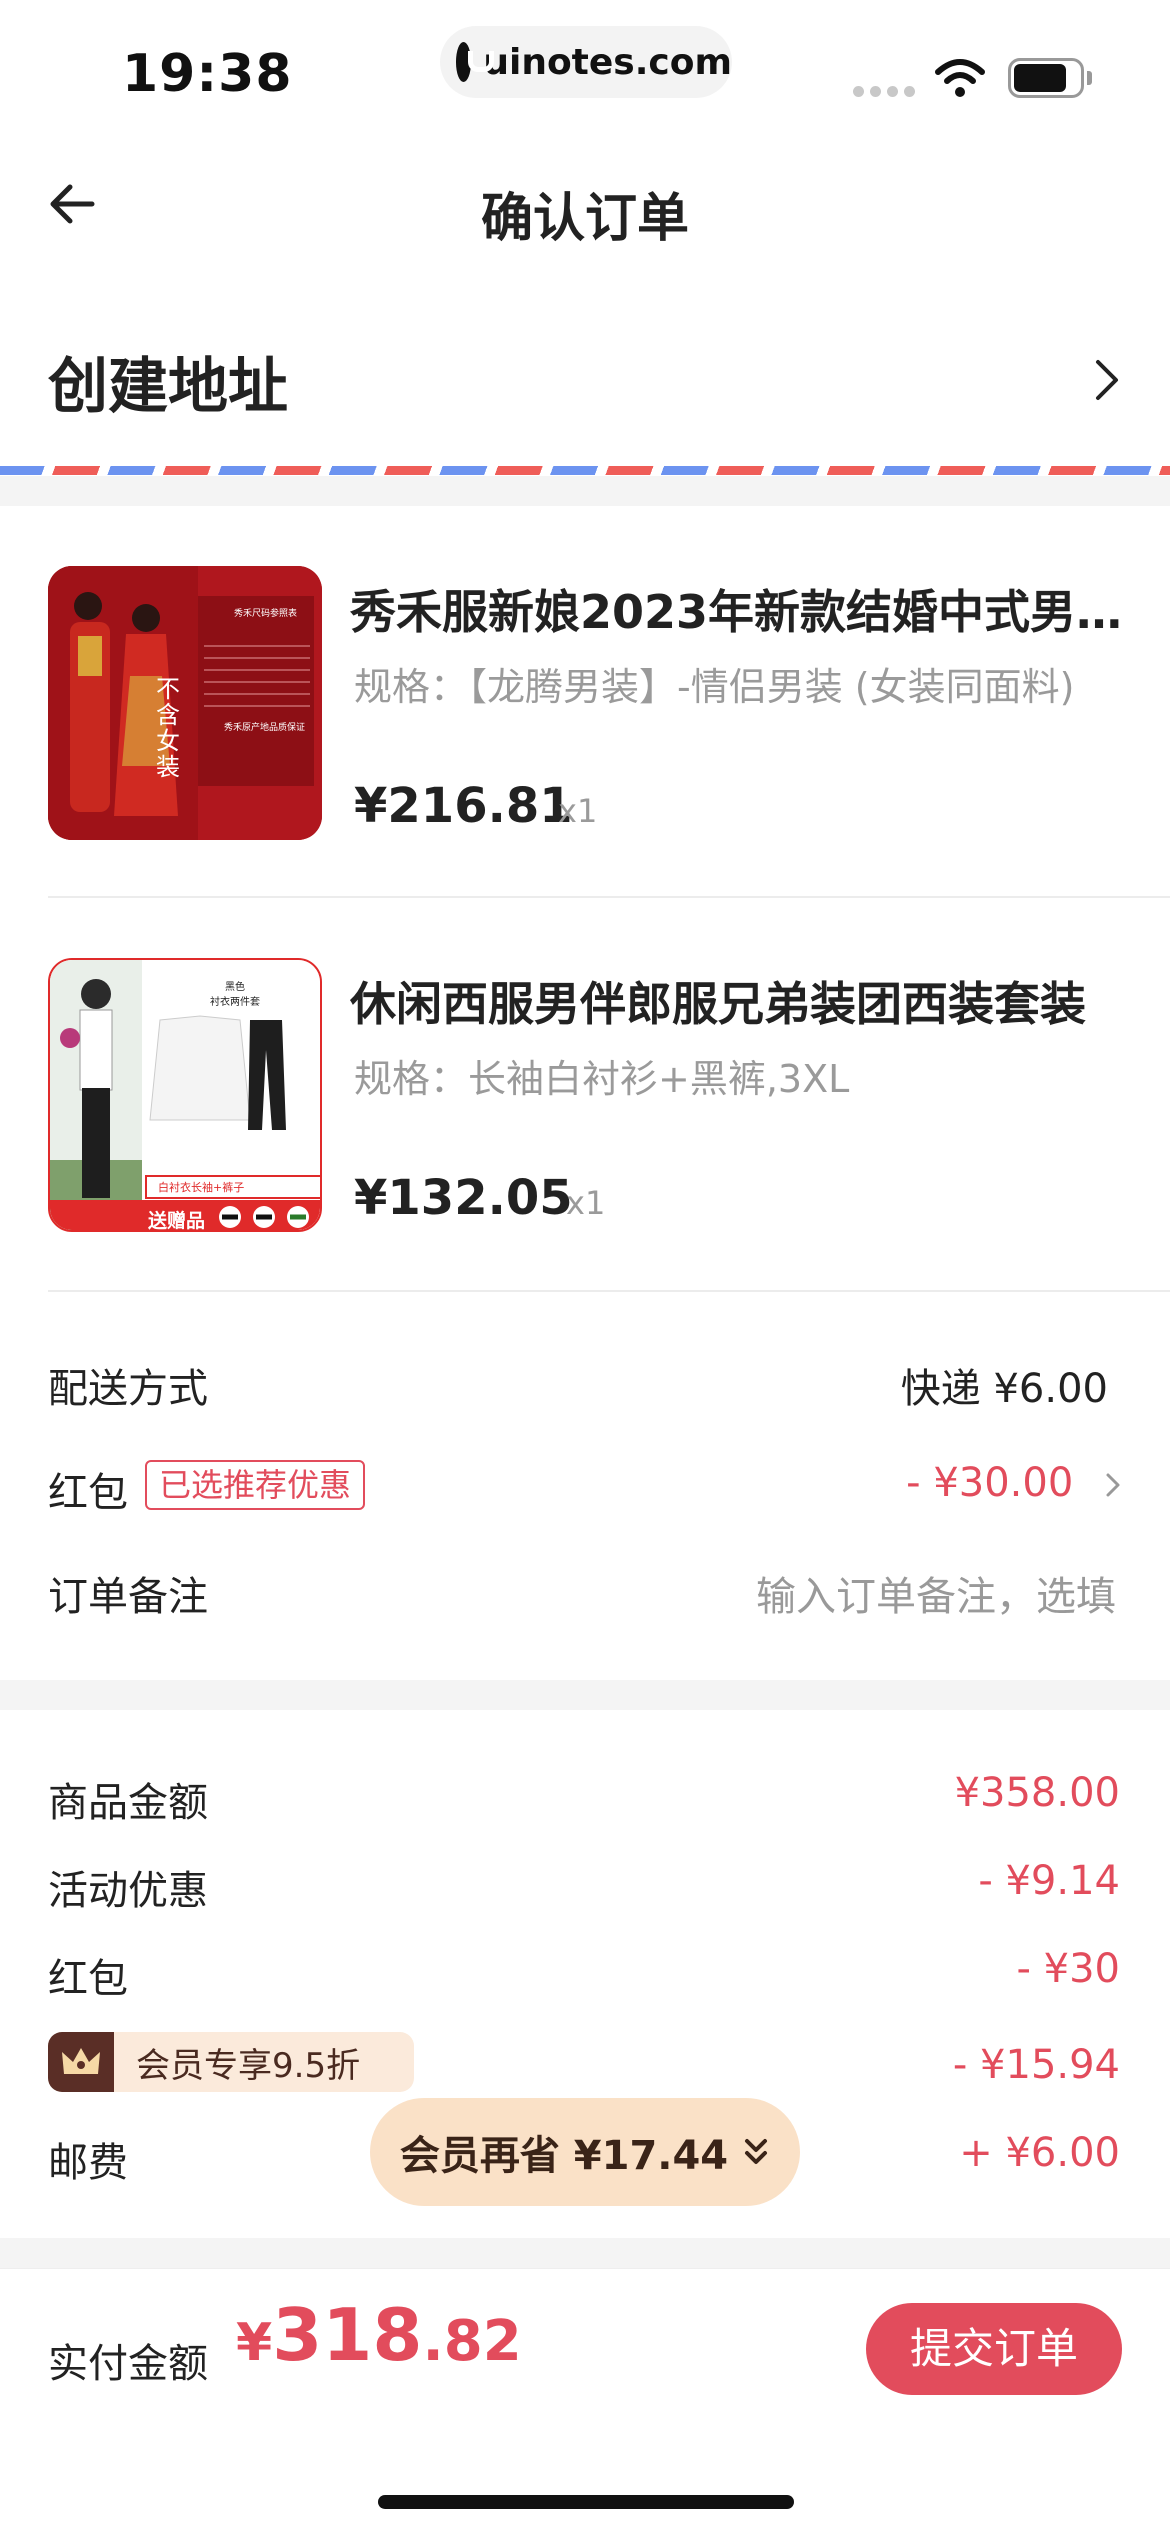 The image size is (1170, 2532). I want to click on member-save-label: 会员再省 ¥17.44, so click(564, 2156).